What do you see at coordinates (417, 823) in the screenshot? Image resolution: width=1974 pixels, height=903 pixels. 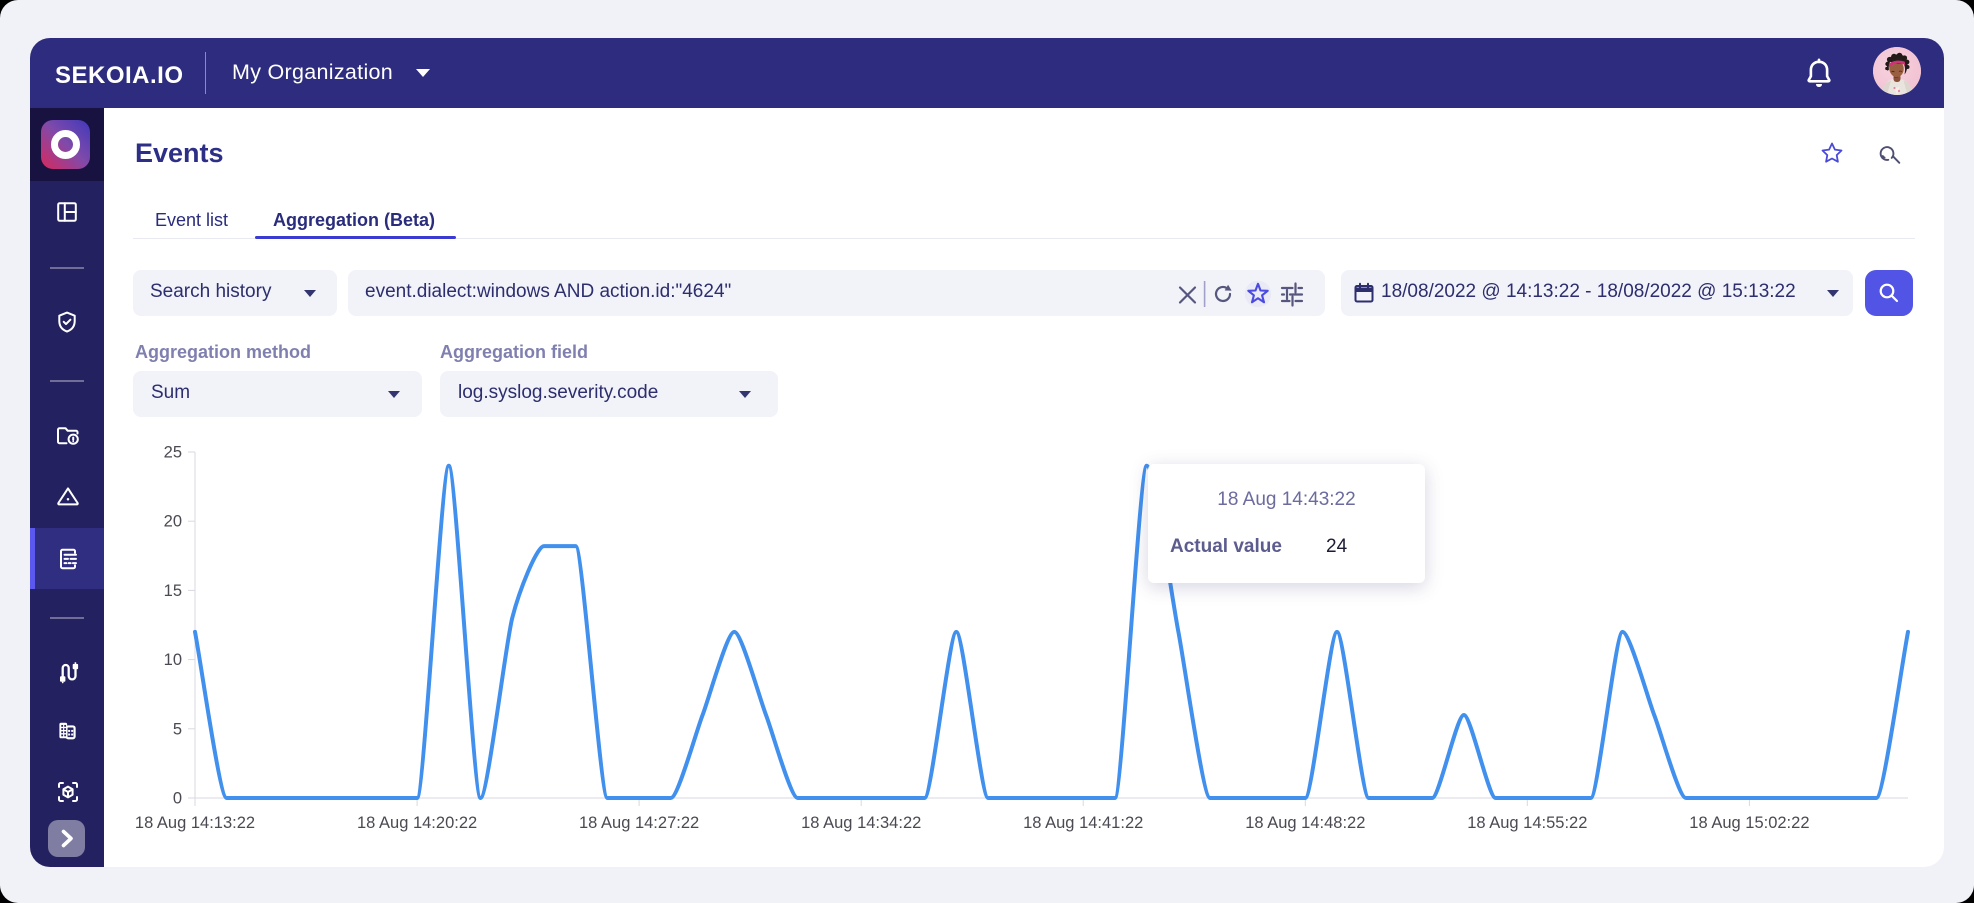 I see `svg-text: 18 Aug 14:20:22` at bounding box center [417, 823].